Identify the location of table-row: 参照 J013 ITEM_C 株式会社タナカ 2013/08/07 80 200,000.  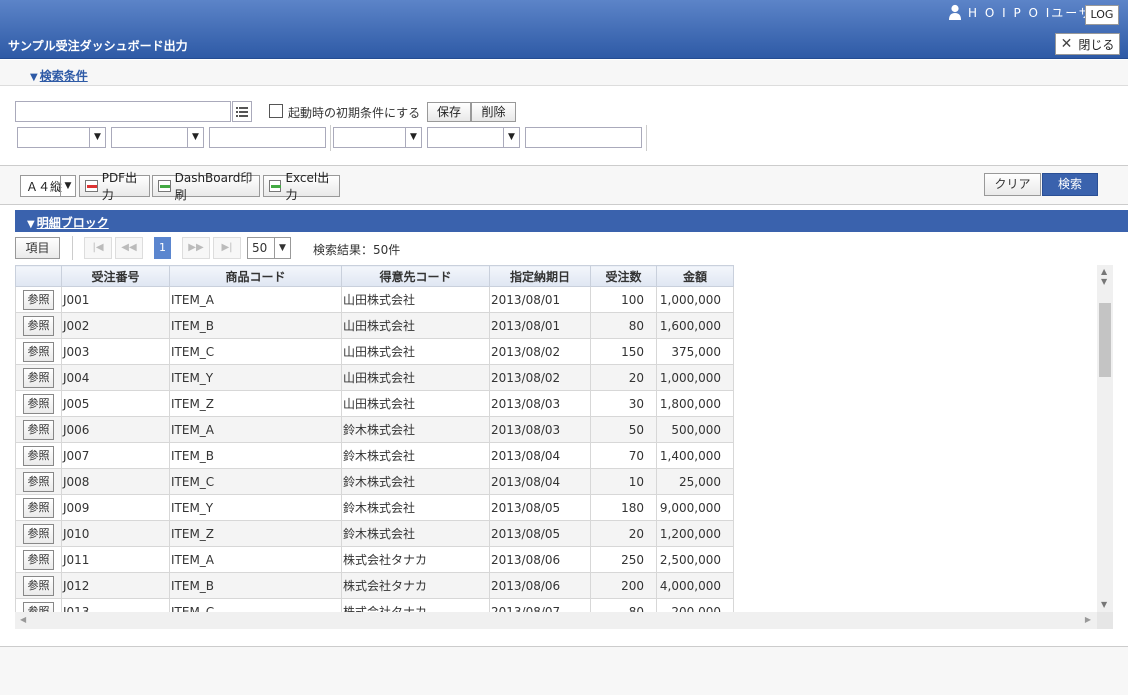
(374, 605).